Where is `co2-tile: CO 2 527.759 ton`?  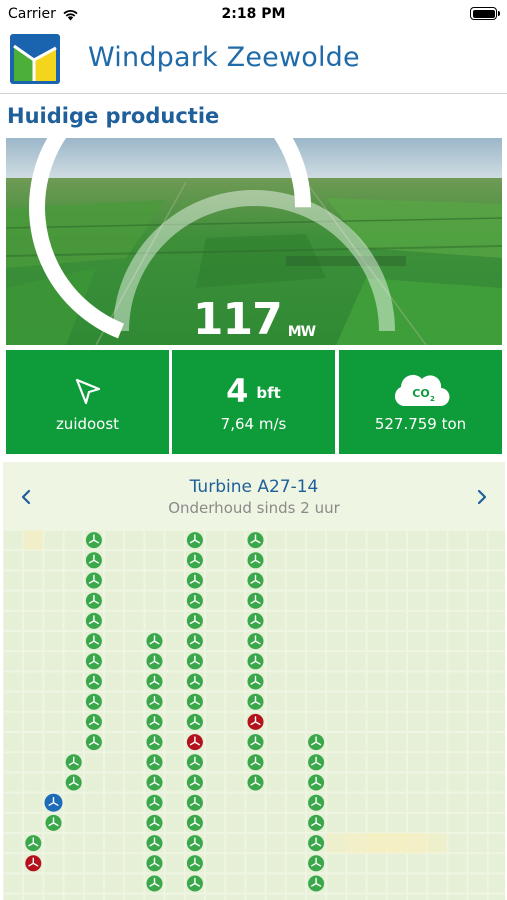 co2-tile: CO 2 527.759 ton is located at coordinates (420, 402).